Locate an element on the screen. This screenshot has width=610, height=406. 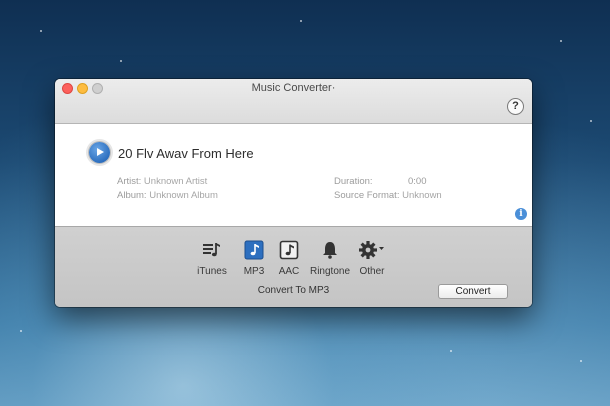
format-aac-label: AAC is located at coordinates (289, 271).